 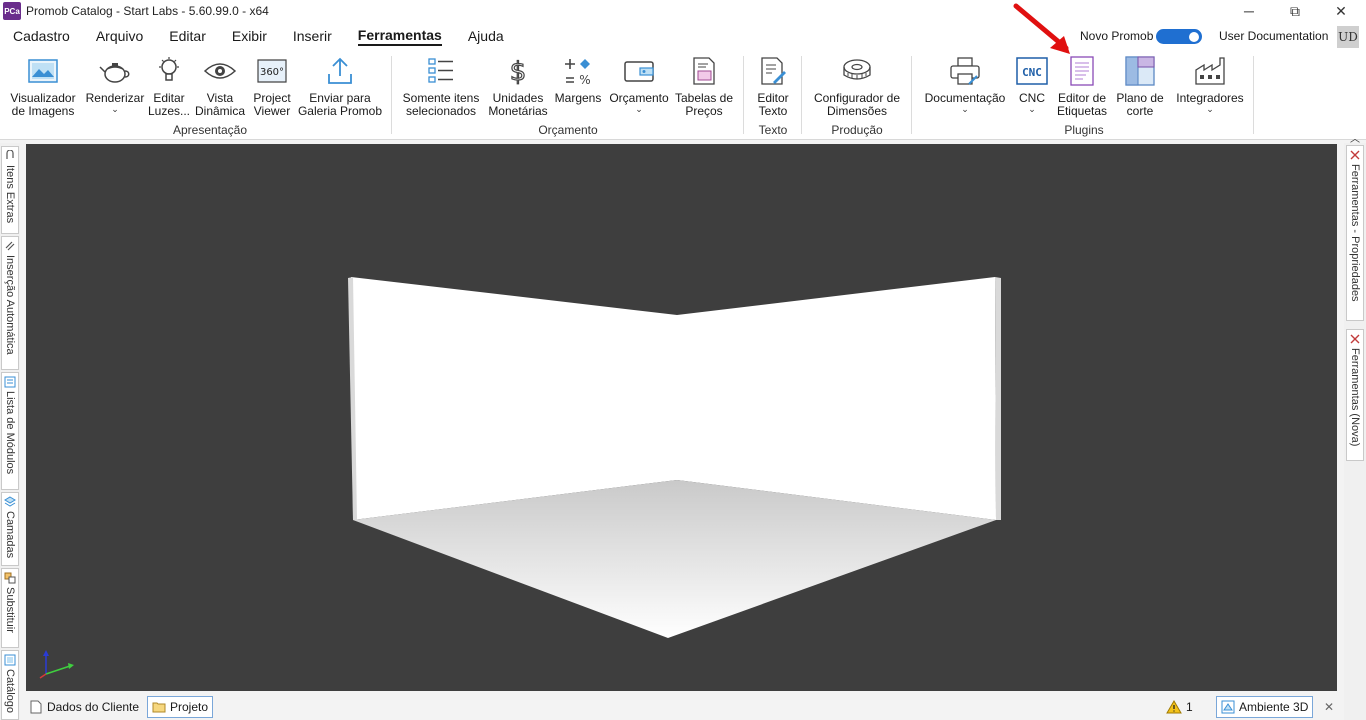 I want to click on orcamento-button: Orçamento ⌄, so click(x=639, y=84).